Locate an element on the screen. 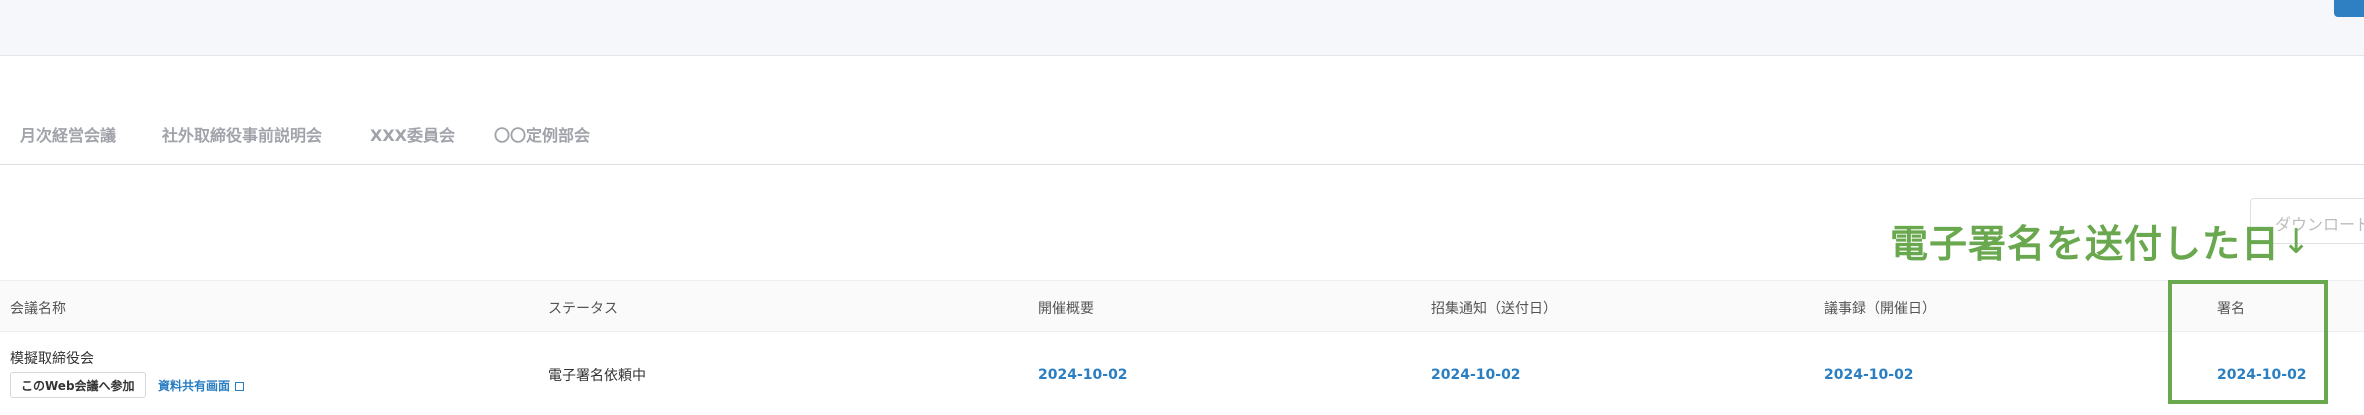 Image resolution: width=2364 pixels, height=415 pixels. meeting-name: 模擬取締役会 is located at coordinates (52, 359).